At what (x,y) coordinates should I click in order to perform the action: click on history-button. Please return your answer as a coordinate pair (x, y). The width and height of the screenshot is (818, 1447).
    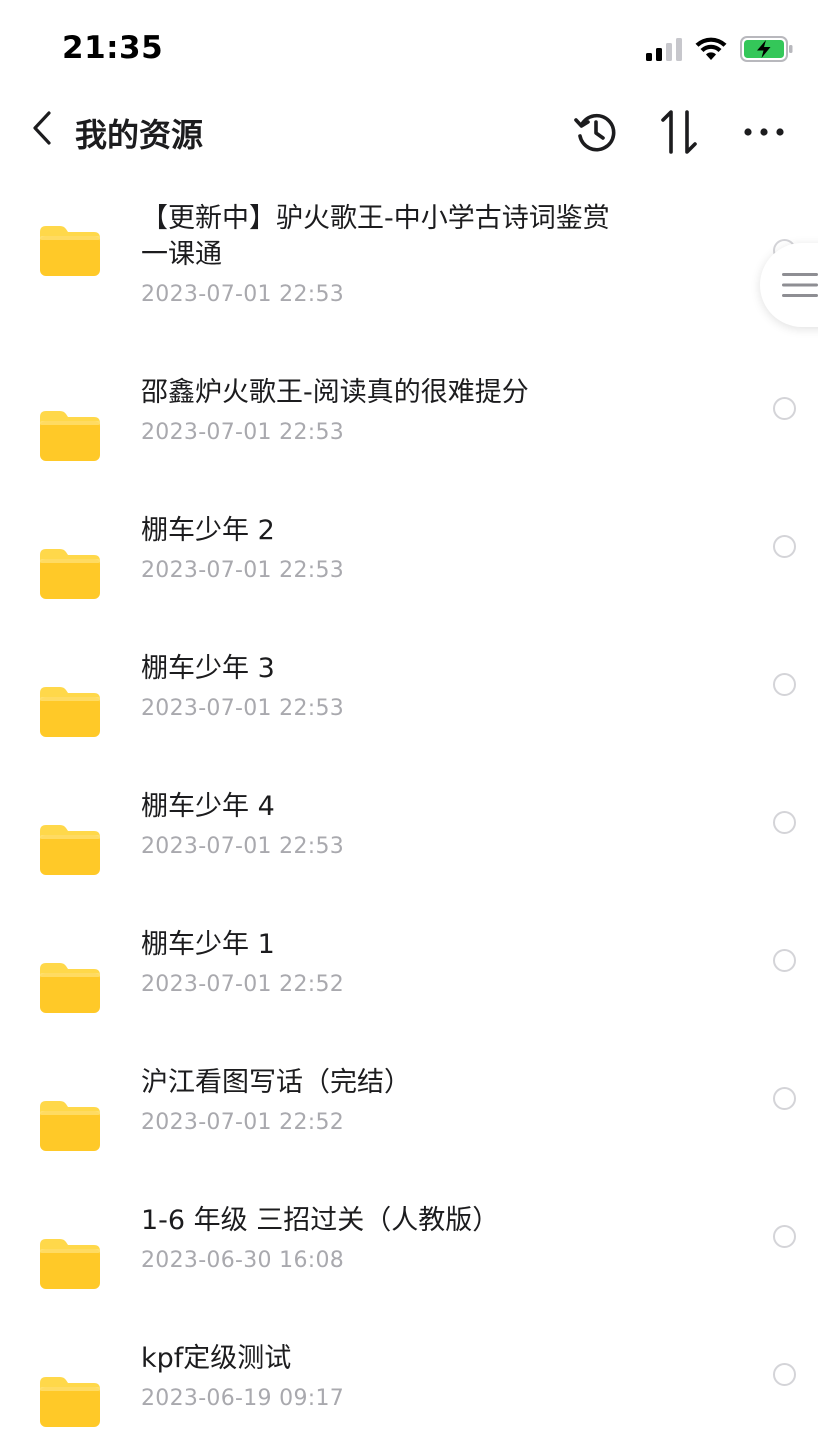
    Looking at the image, I should click on (596, 132).